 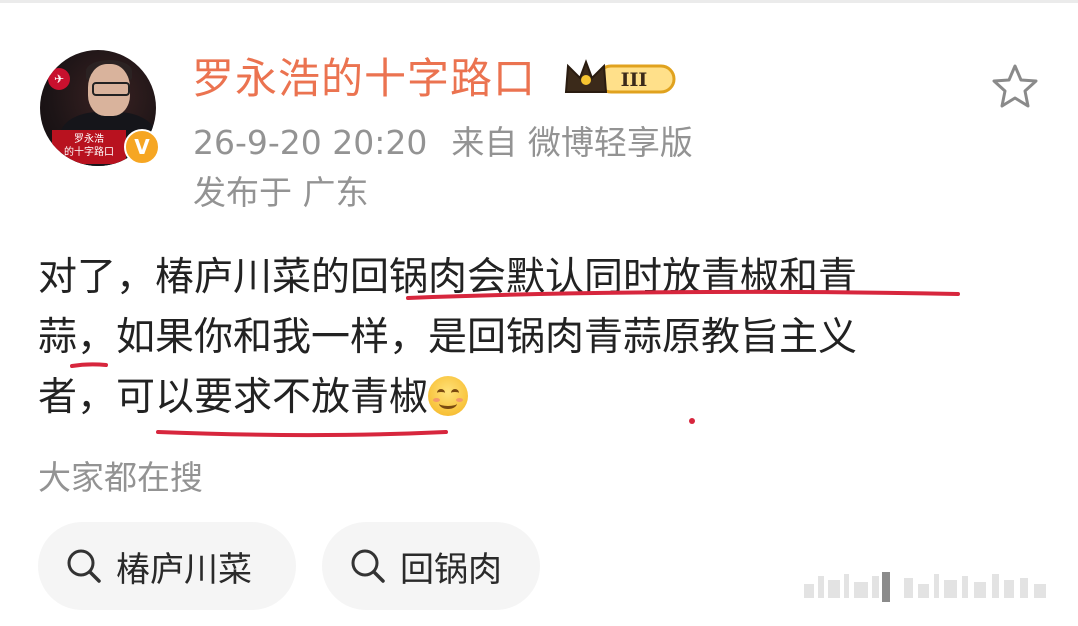 I want to click on post-timestamp: 26-9-20 20:20, so click(x=310, y=142).